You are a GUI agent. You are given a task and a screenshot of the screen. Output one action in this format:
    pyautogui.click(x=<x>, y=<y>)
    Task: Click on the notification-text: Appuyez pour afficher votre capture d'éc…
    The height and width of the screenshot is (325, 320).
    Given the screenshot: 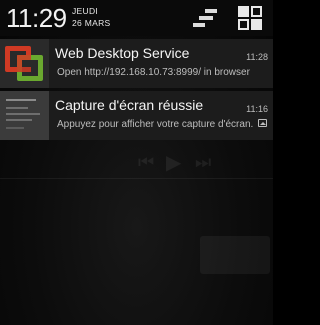 What is the action you would take?
    pyautogui.click(x=155, y=124)
    